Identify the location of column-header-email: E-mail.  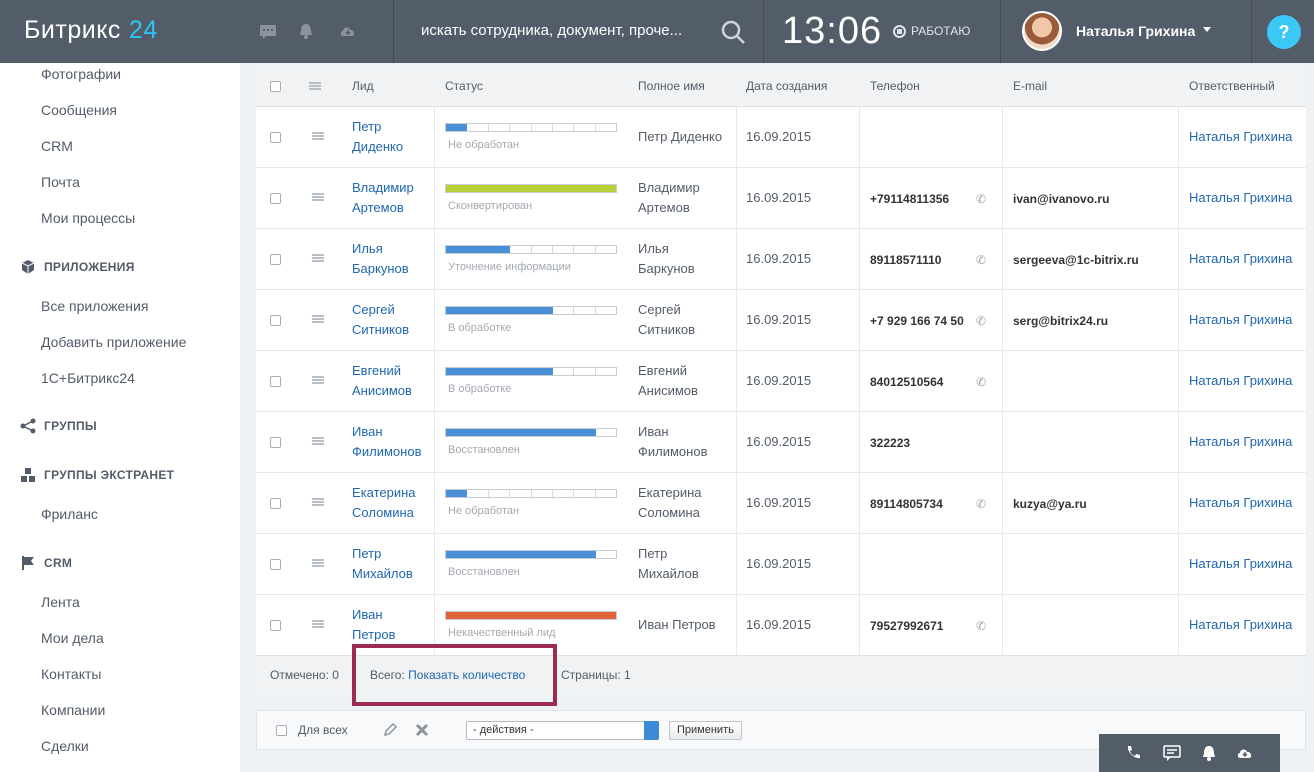
(1030, 86).